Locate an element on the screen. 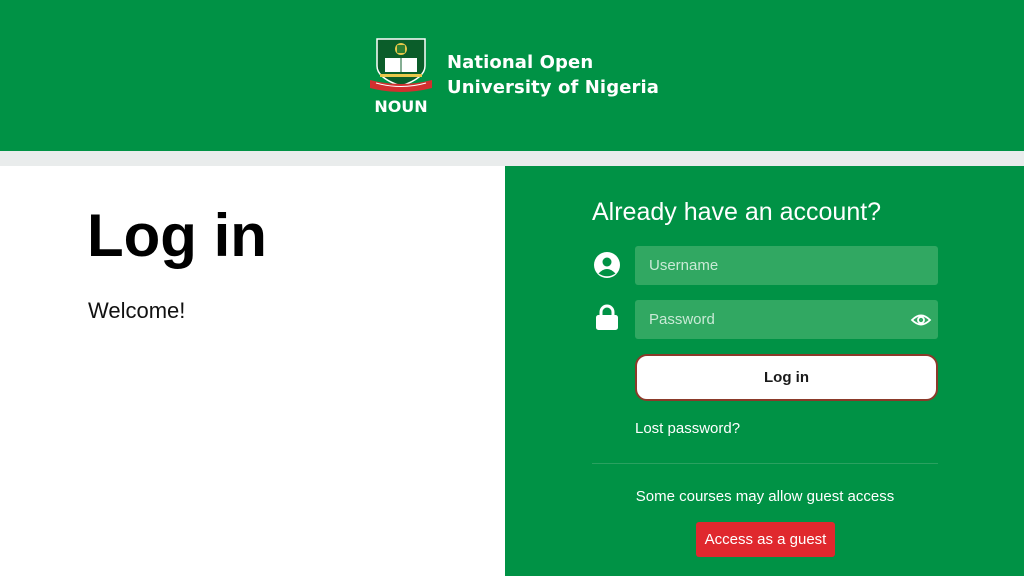 The width and height of the screenshot is (1024, 576). noun-crest-logo: NOUN is located at coordinates (401, 76).